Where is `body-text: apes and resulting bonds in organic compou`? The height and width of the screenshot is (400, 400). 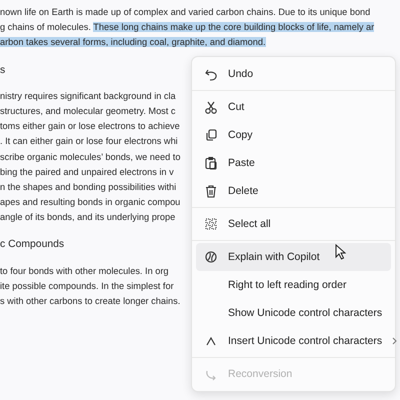
body-text: apes and resulting bonds in organic compou is located at coordinates (90, 202).